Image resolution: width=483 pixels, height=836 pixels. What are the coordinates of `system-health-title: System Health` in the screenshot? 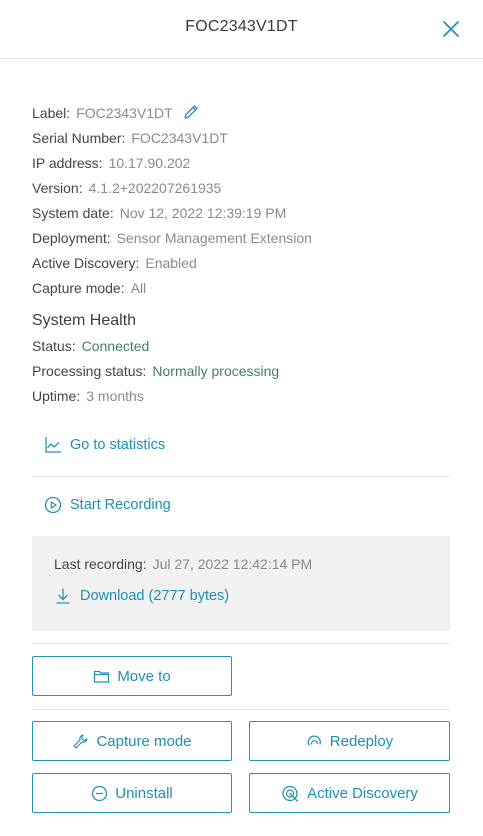 It's located at (84, 320).